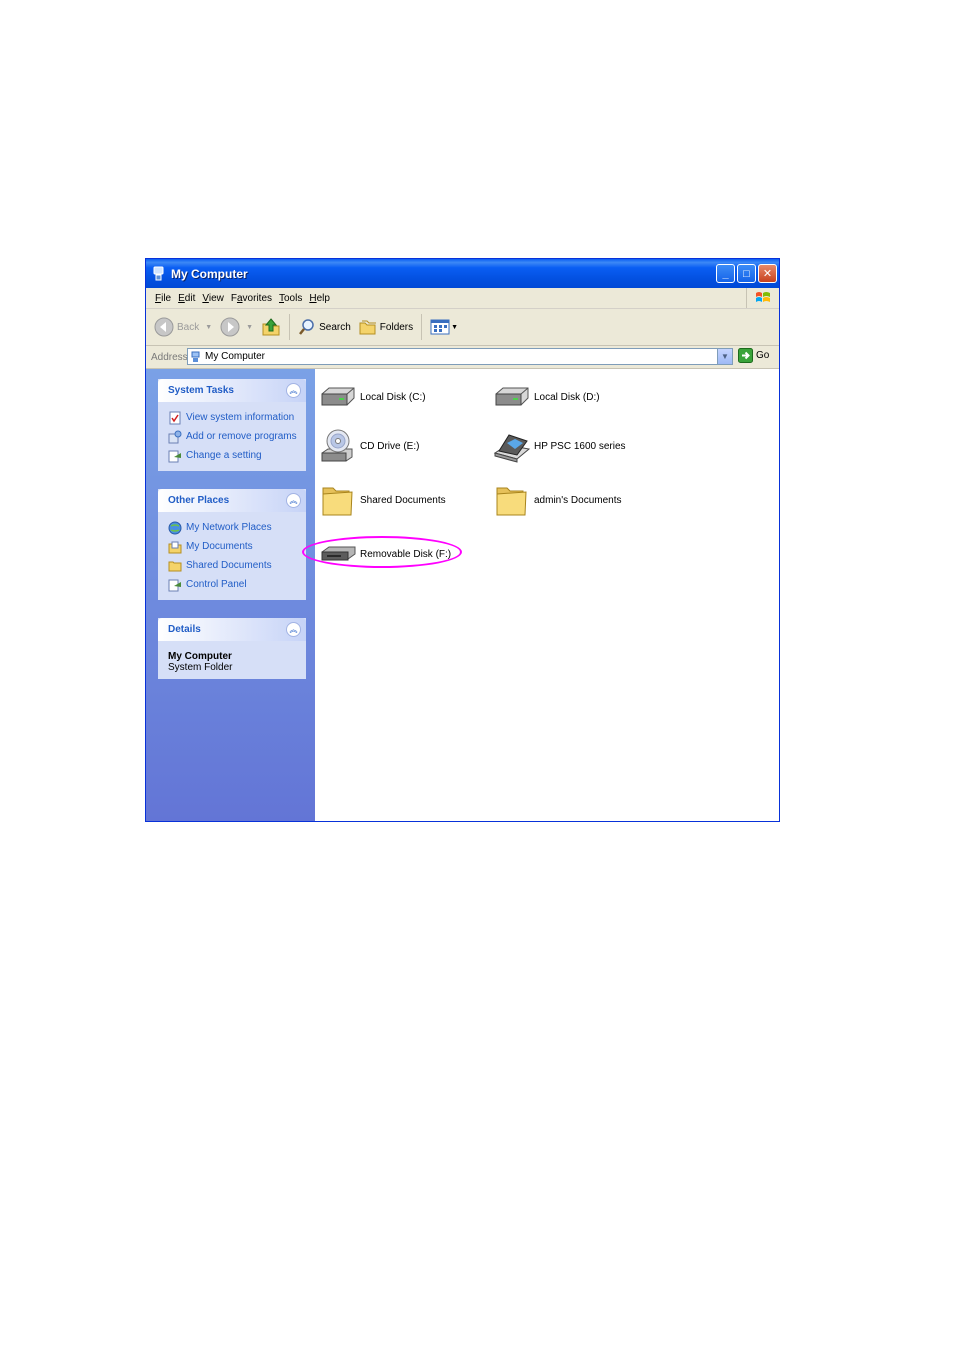  I want to click on menu-file: File, so click(163, 298).